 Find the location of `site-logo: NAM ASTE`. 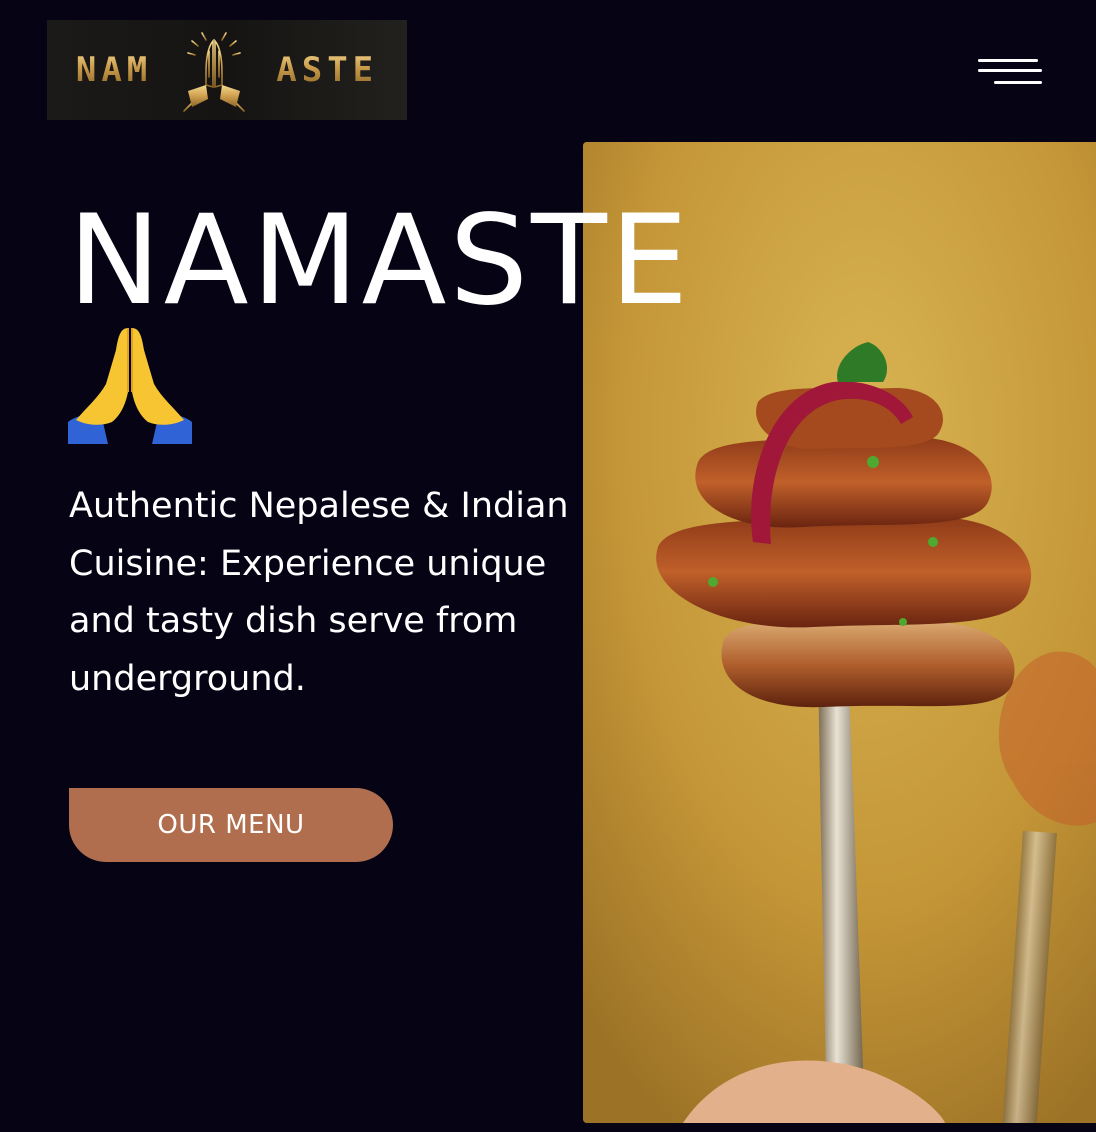

site-logo: NAM ASTE is located at coordinates (227, 70).